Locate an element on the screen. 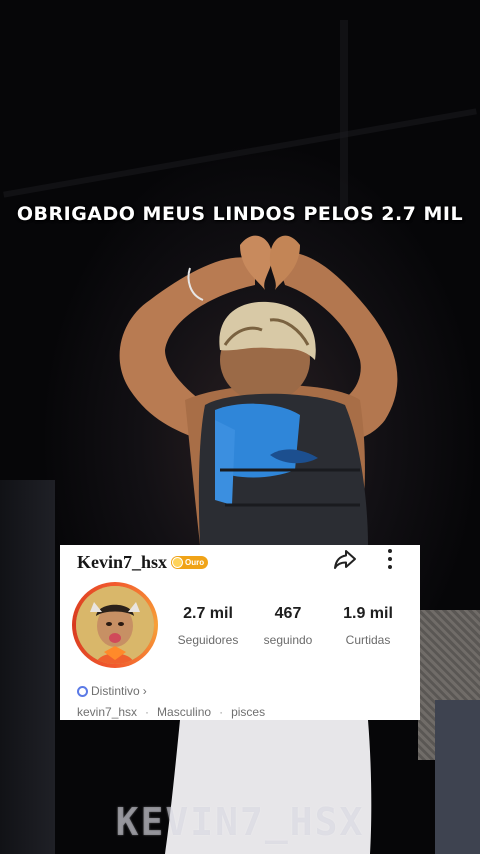 The height and width of the screenshot is (854, 480). more-vertical-icon is located at coordinates (390, 559).